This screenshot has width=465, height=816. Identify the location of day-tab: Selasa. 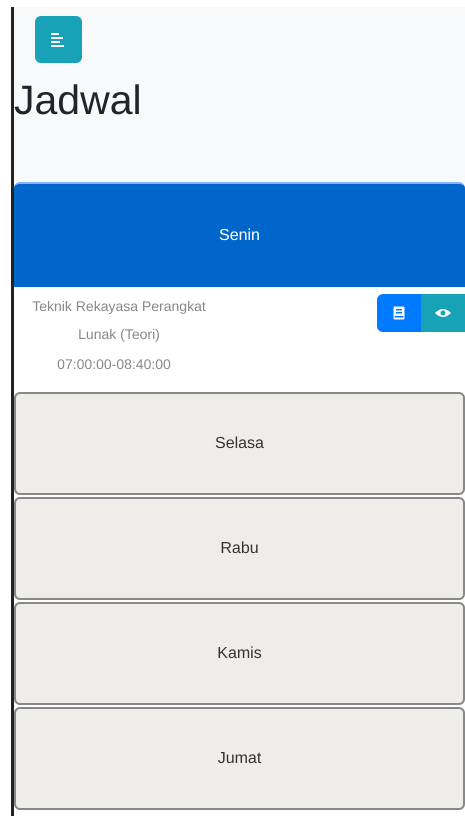
(239, 443).